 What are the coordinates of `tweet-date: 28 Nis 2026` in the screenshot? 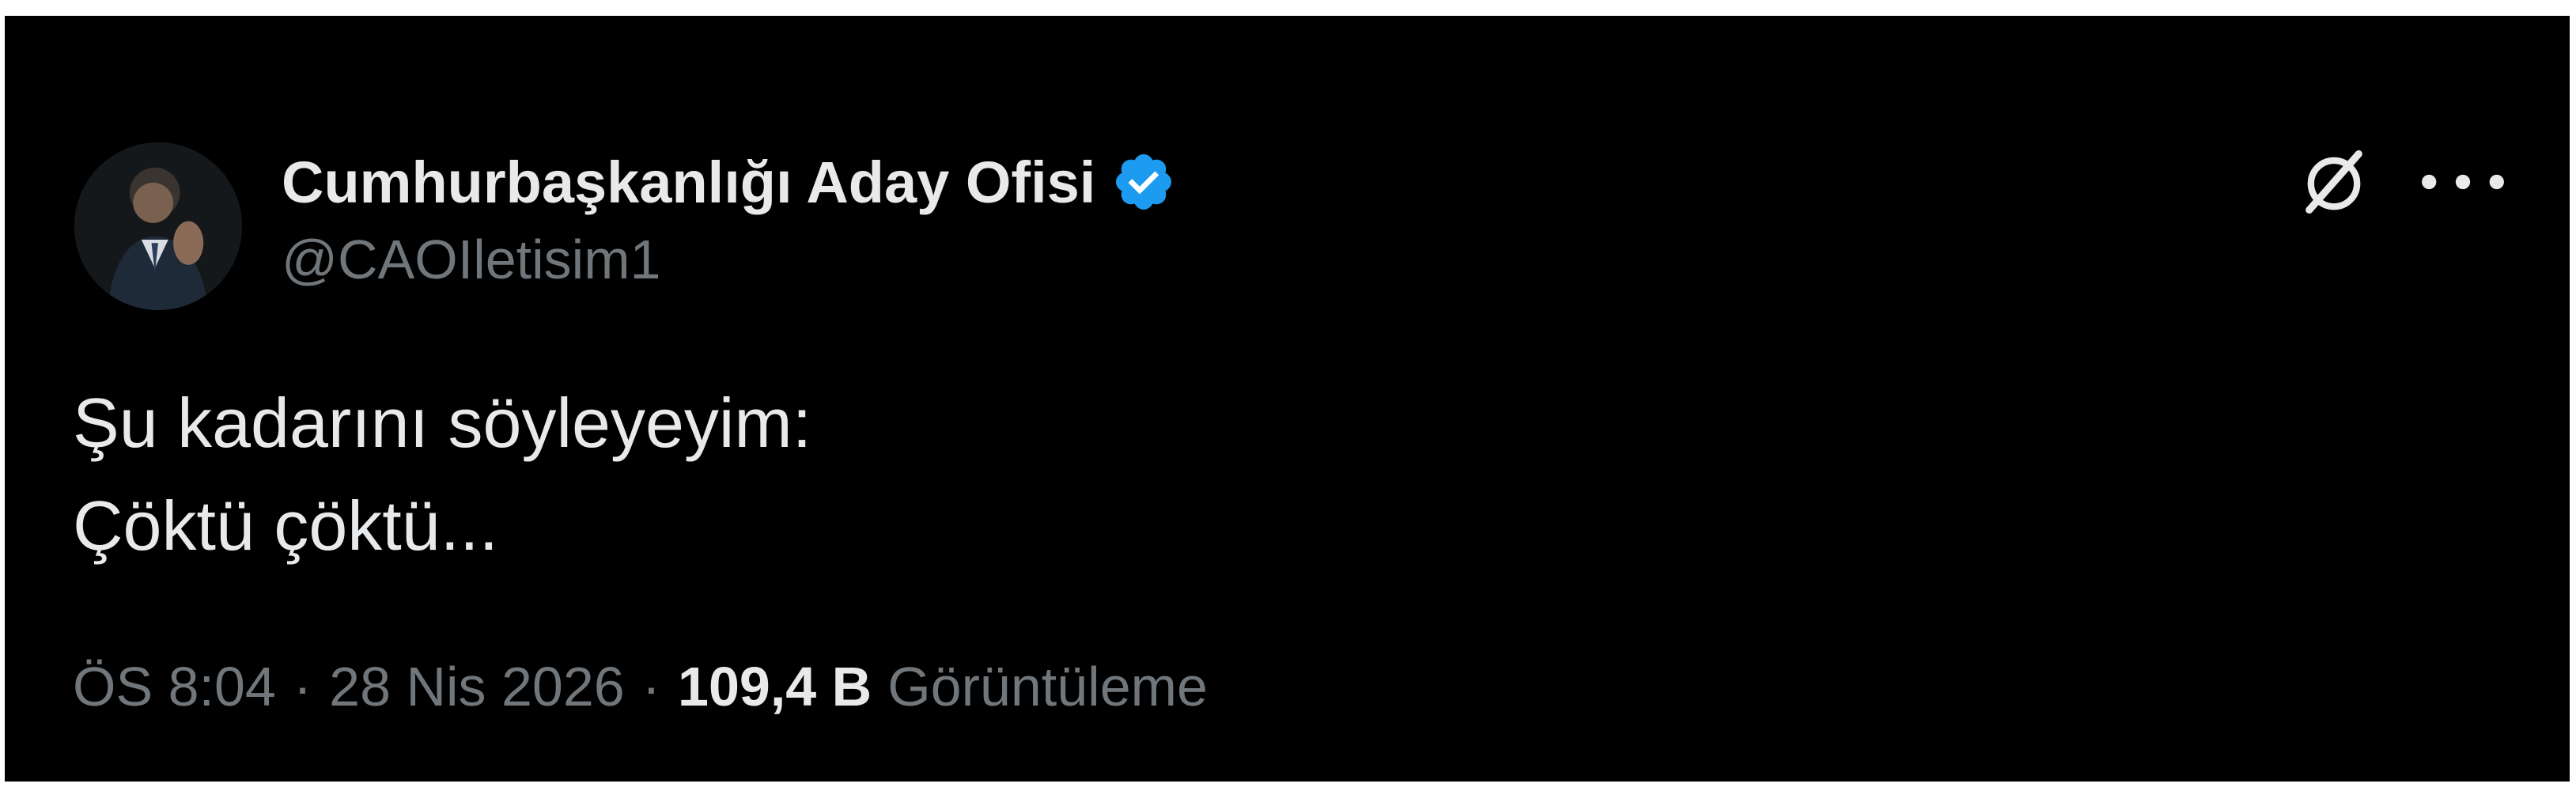 It's located at (477, 686).